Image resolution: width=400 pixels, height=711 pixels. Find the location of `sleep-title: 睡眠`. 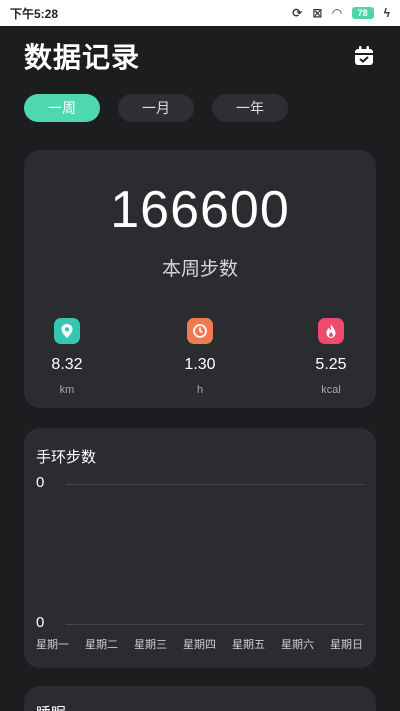

sleep-title: 睡眠 is located at coordinates (51, 706).